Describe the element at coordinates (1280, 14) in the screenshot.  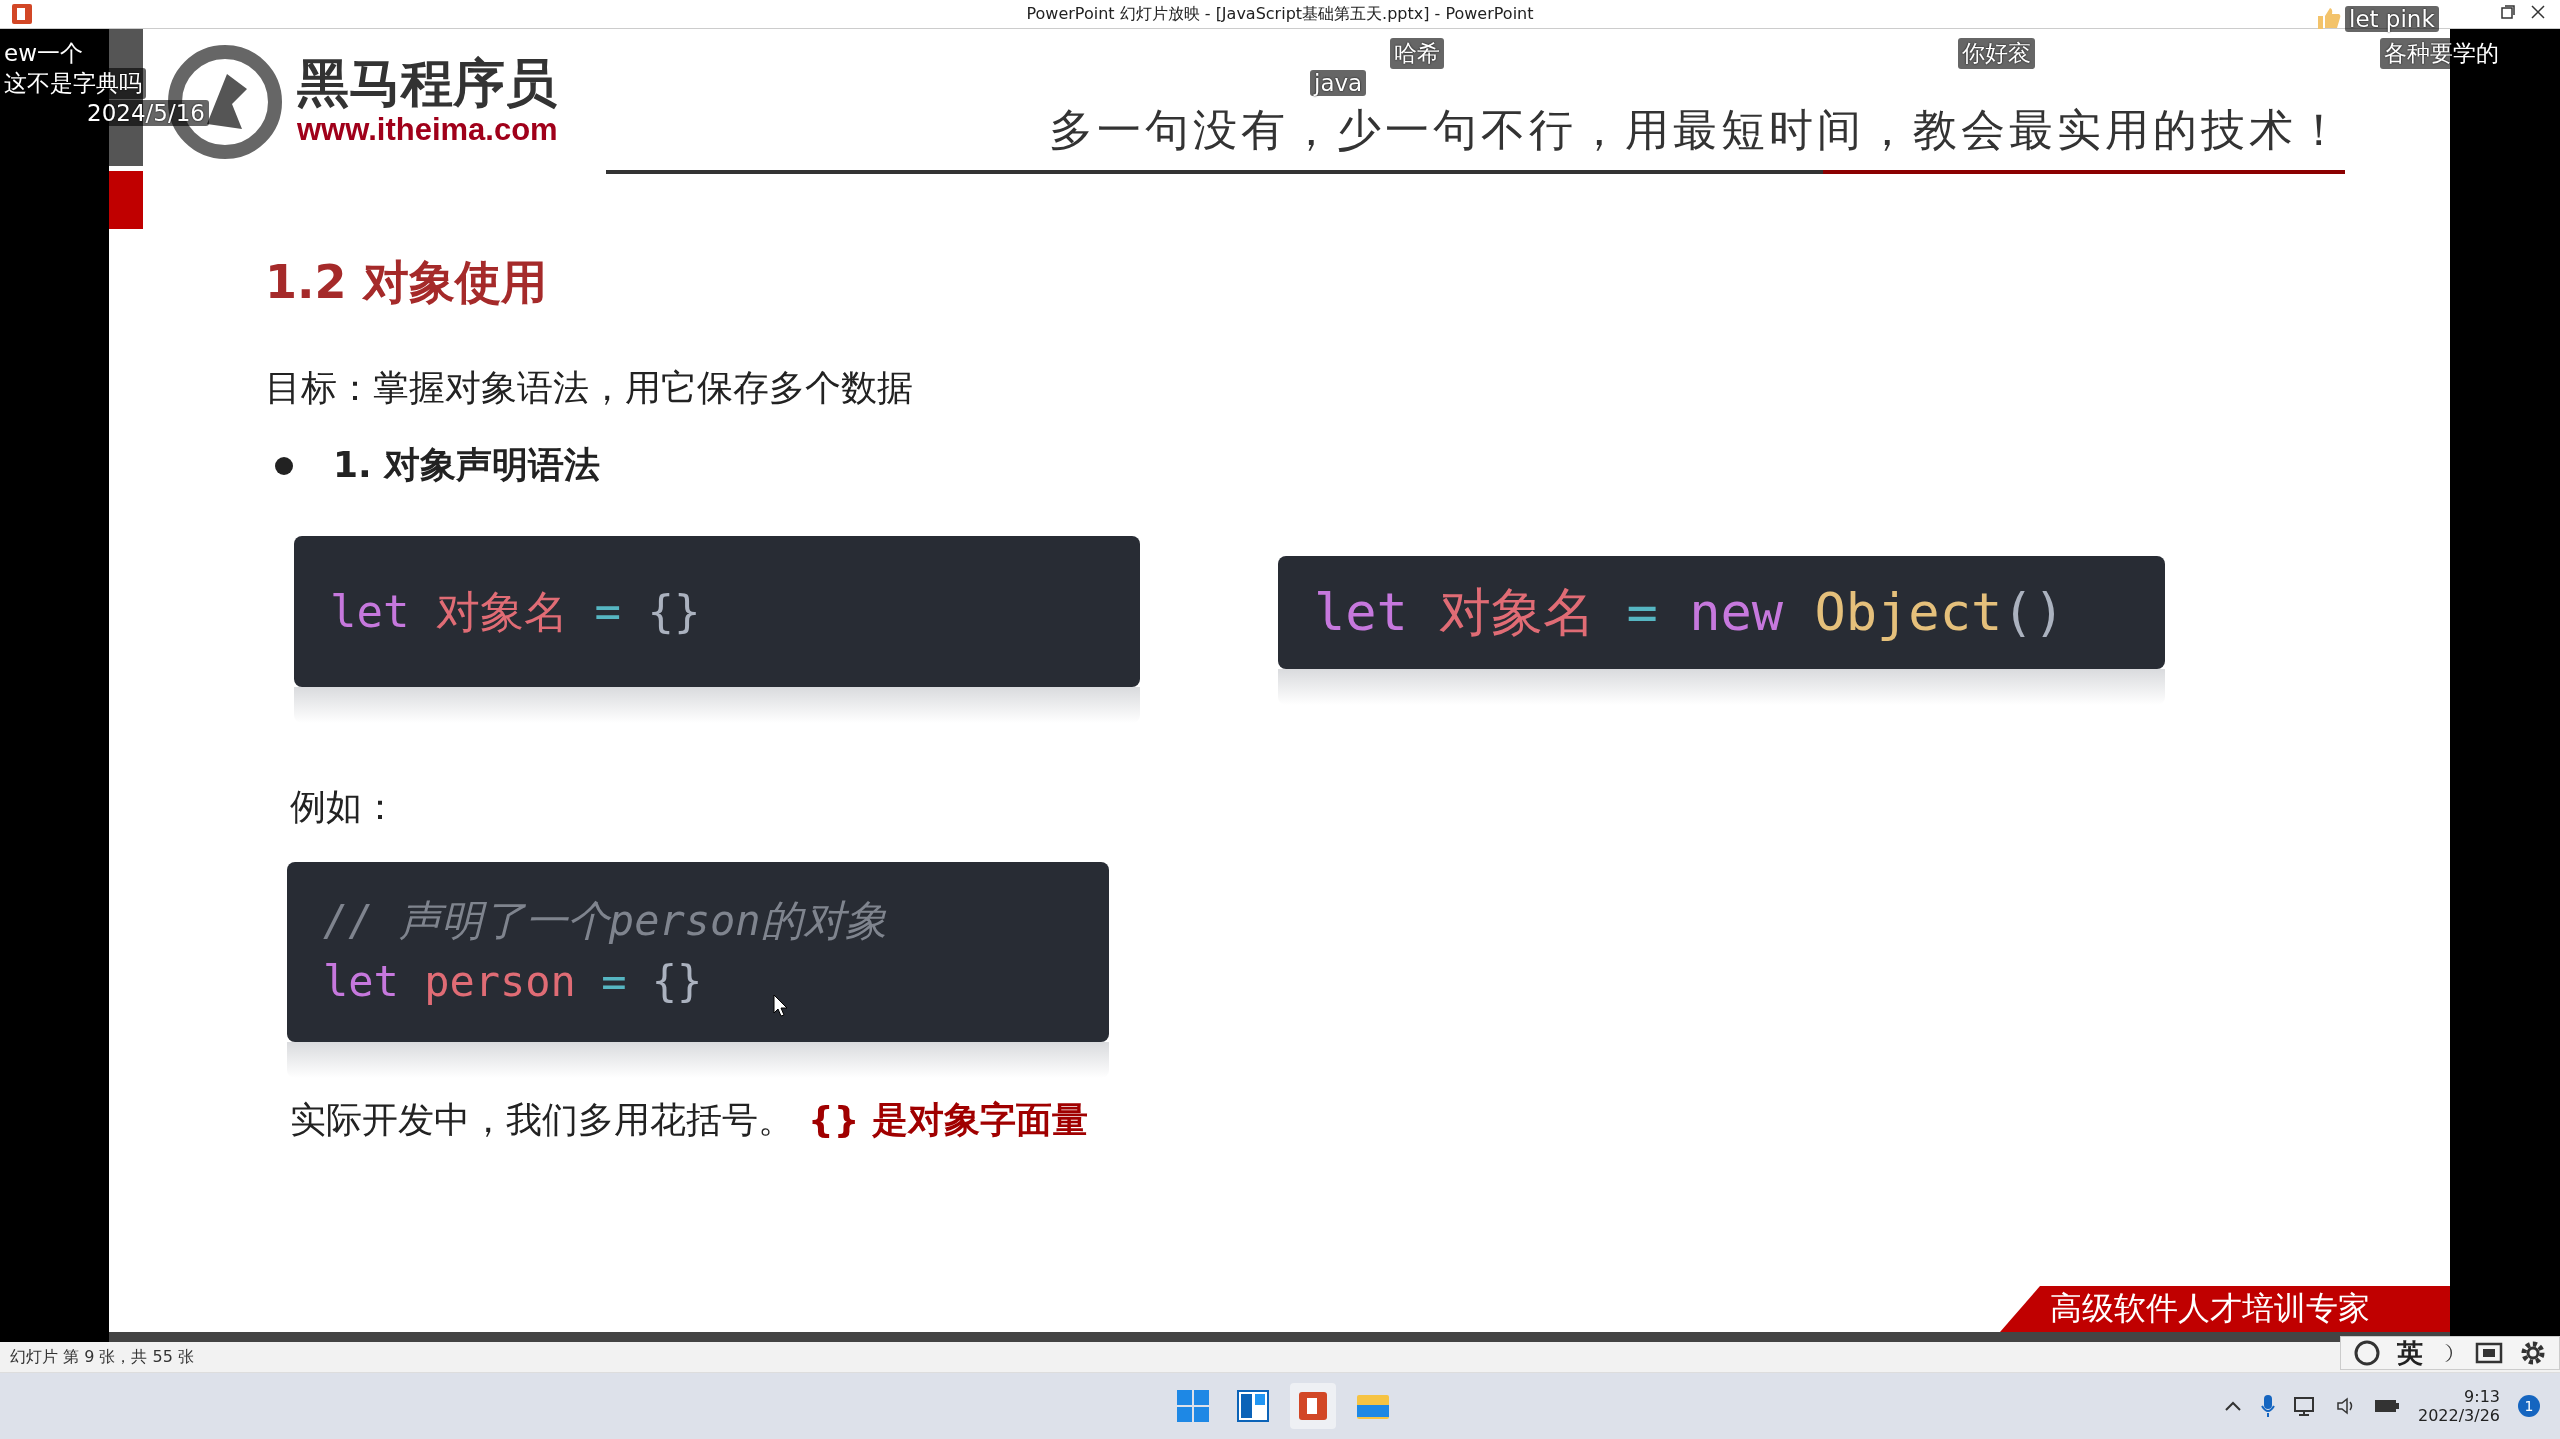
I see `window-title: PowerPoint 幻灯片放映 - [JavaScript基础第五天.pptx] - PowerPoint` at that location.